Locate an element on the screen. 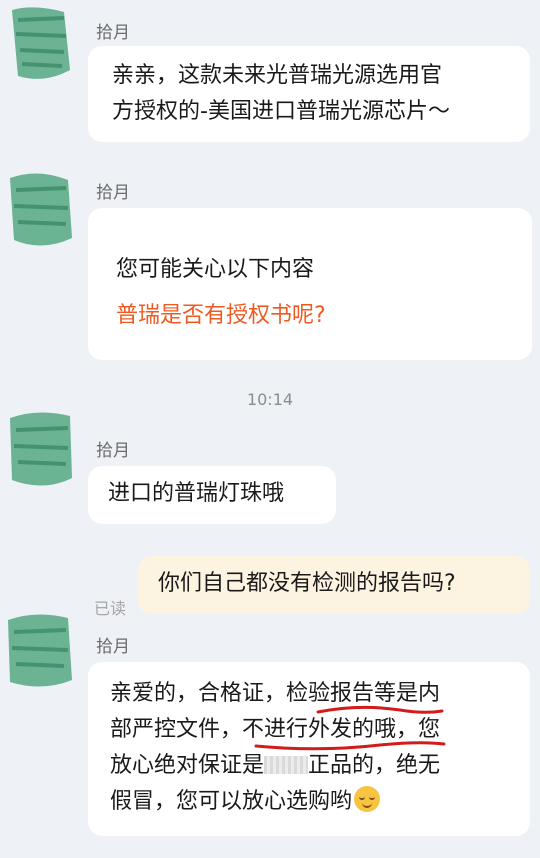 The width and height of the screenshot is (540, 858). message-bubble: 您可能关心以下内容 普瑞是否有授权书呢? is located at coordinates (310, 284).